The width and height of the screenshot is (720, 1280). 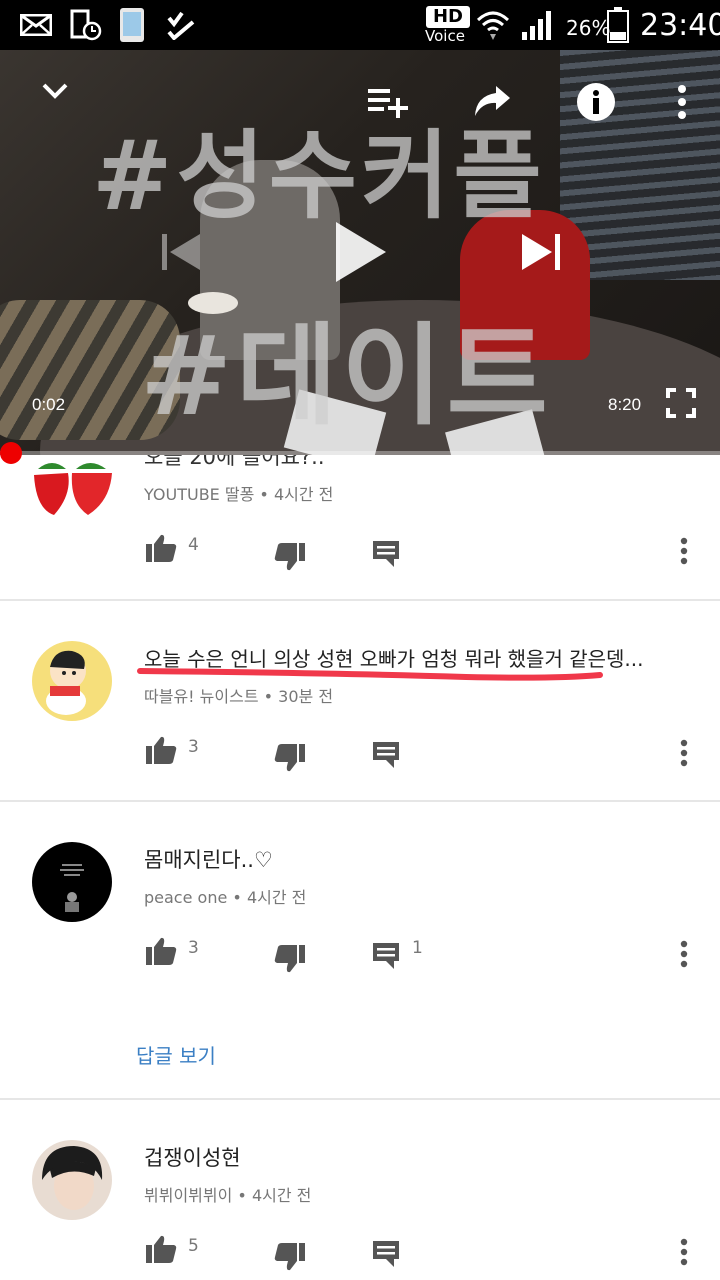 What do you see at coordinates (618, 25) in the screenshot?
I see `battery-icon` at bounding box center [618, 25].